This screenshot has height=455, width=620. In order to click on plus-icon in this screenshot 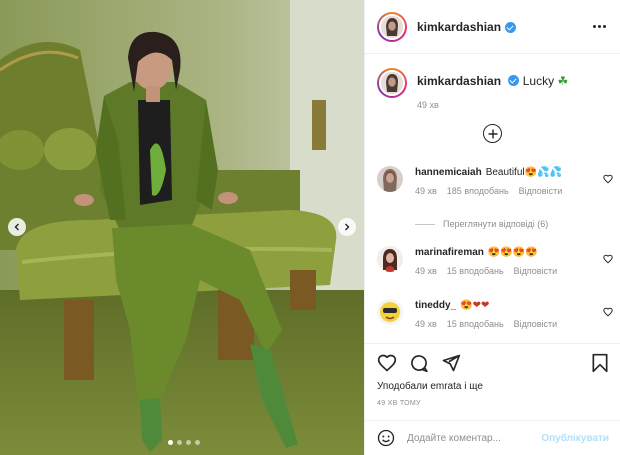, I will do `click(492, 133)`.